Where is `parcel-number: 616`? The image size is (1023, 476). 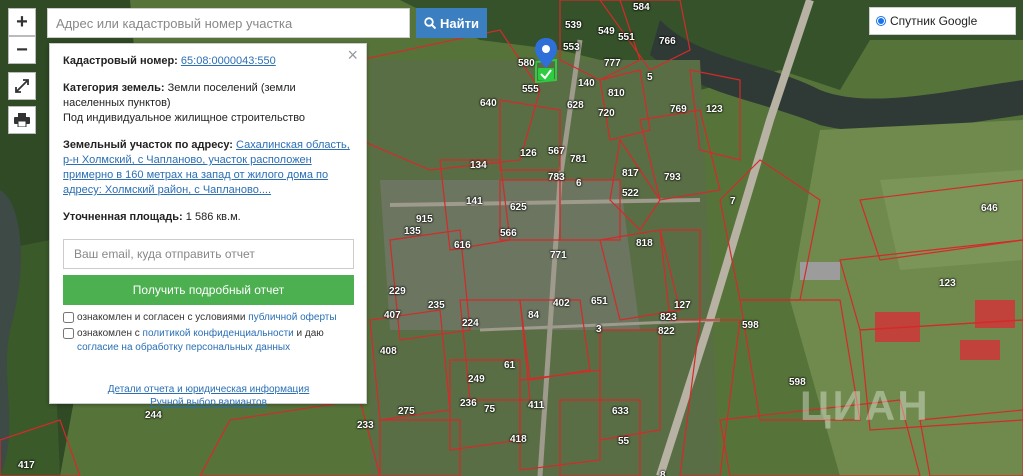 parcel-number: 616 is located at coordinates (462, 245).